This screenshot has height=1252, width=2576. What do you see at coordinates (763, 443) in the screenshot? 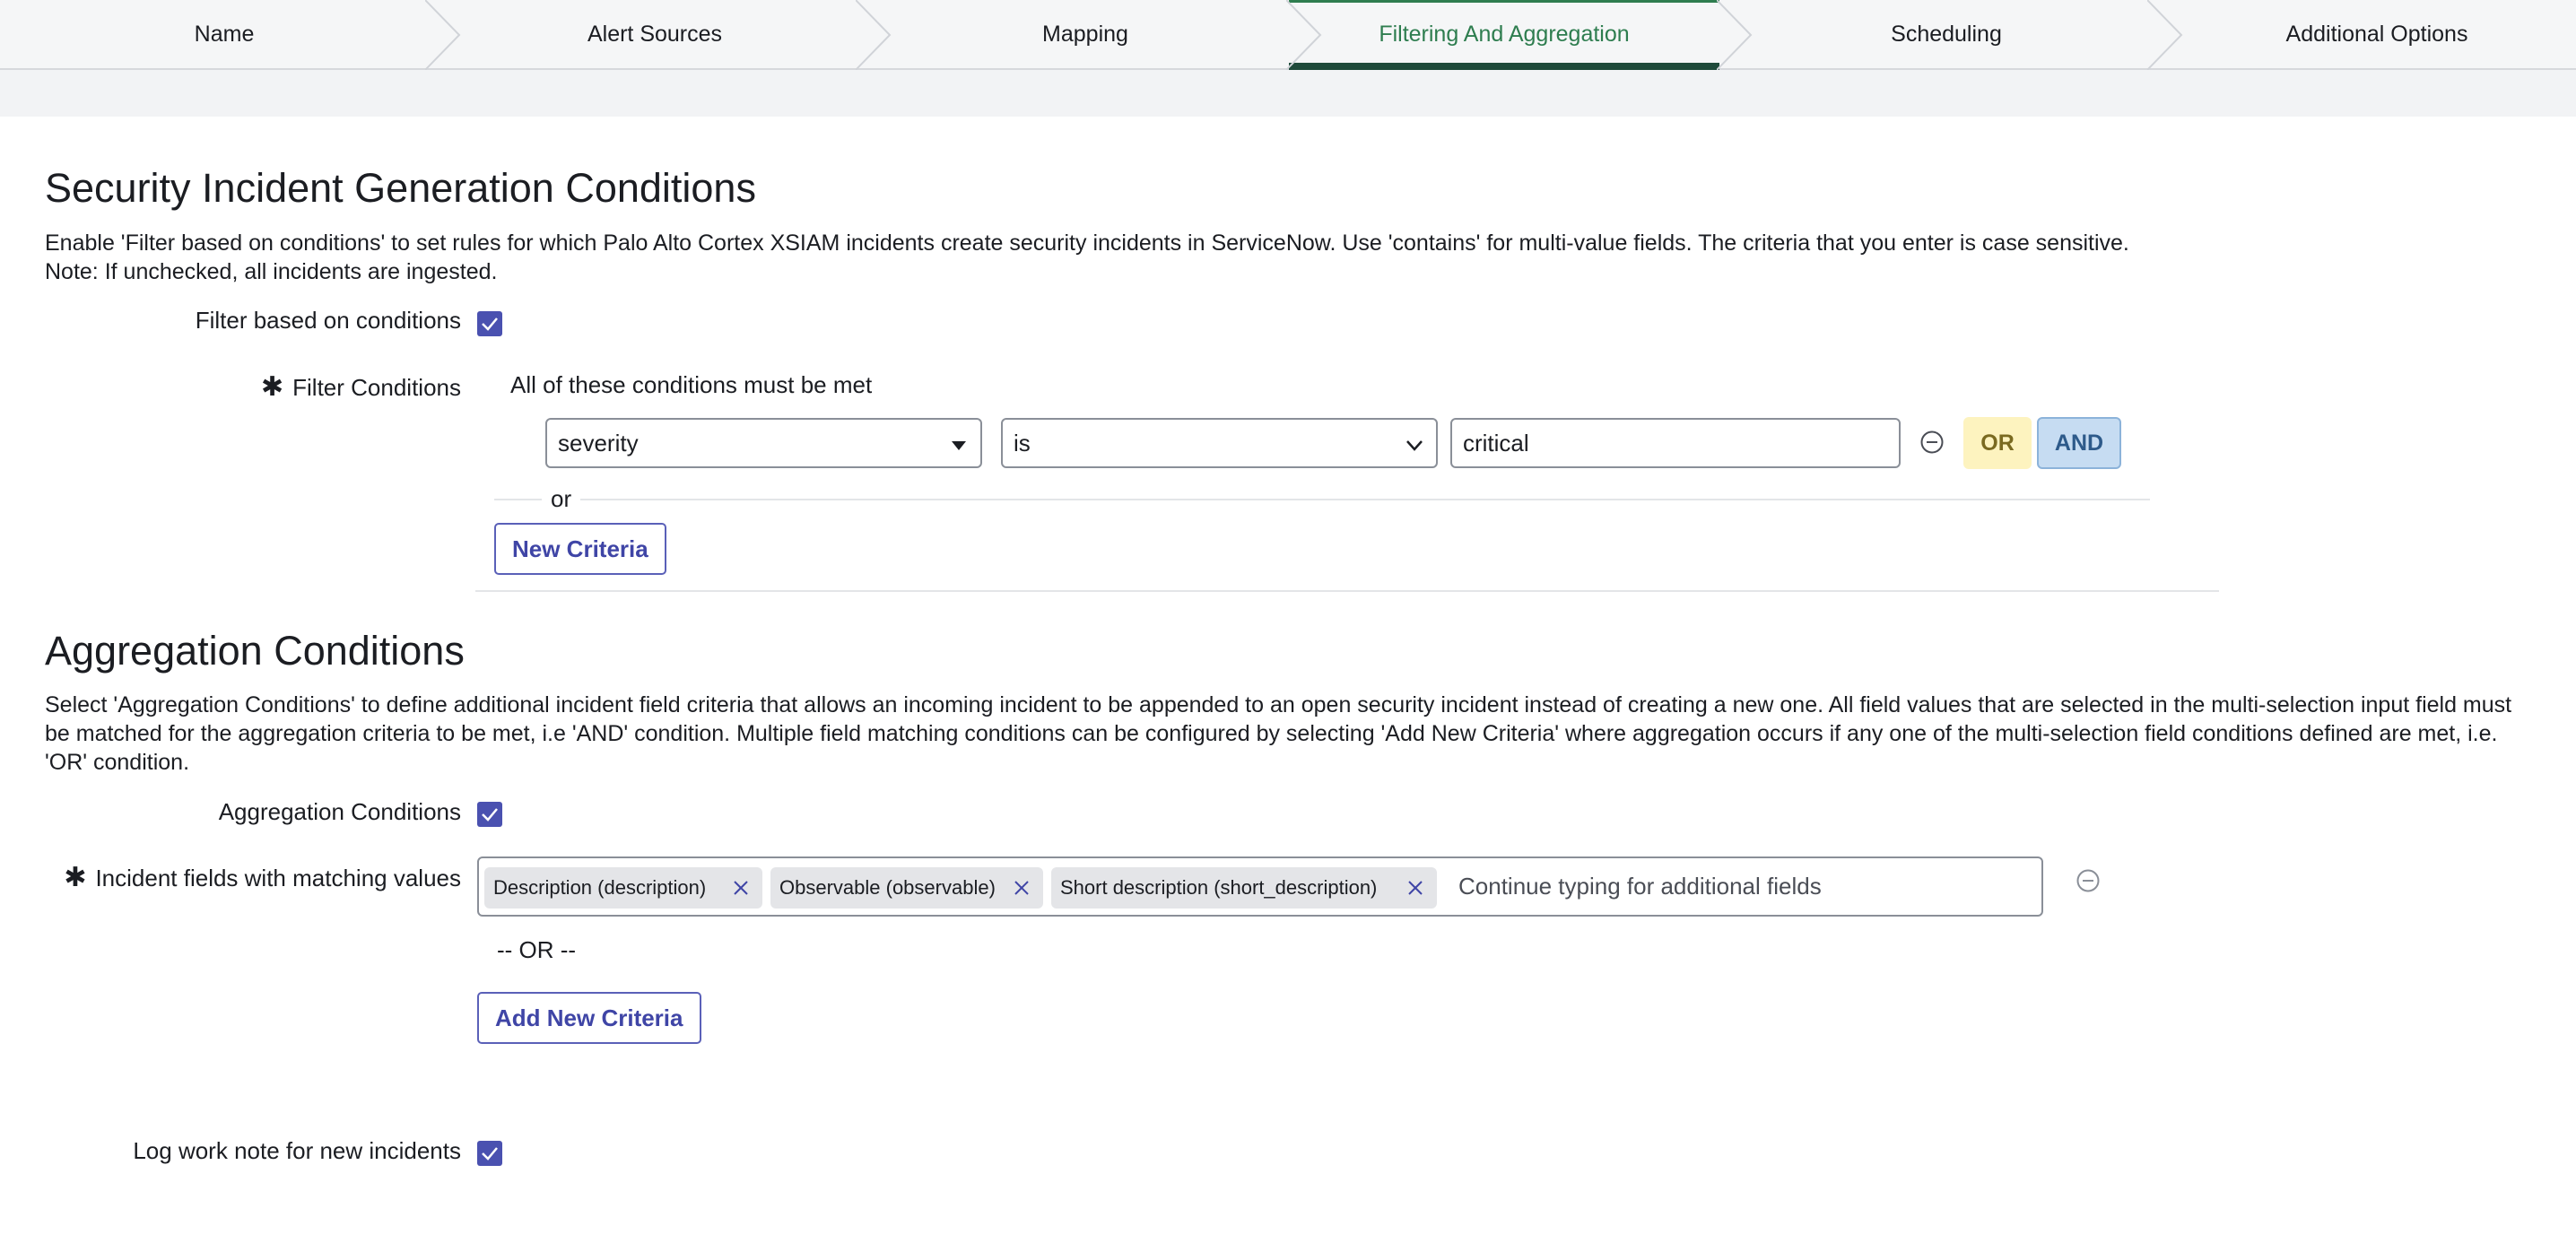
I see `condition-field-select: severity` at bounding box center [763, 443].